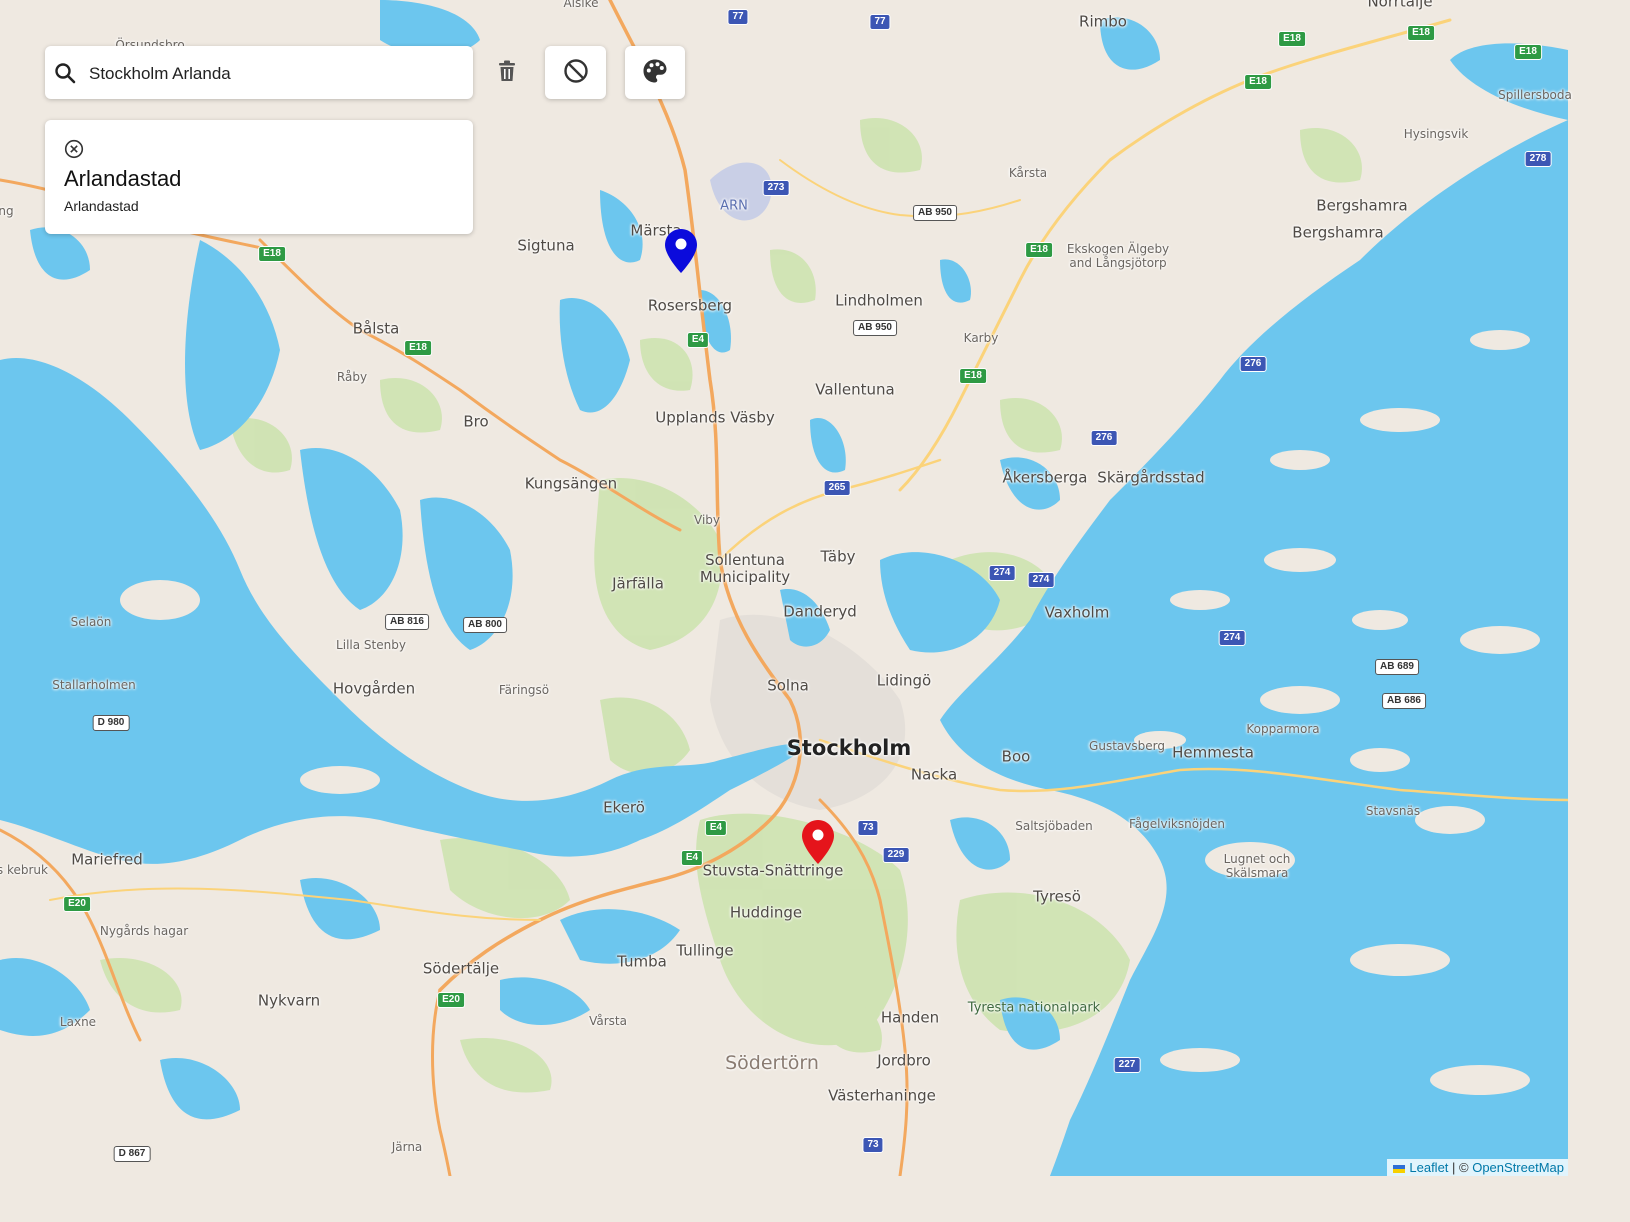  What do you see at coordinates (1127, 1065) in the screenshot?
I see `road-shield: 227` at bounding box center [1127, 1065].